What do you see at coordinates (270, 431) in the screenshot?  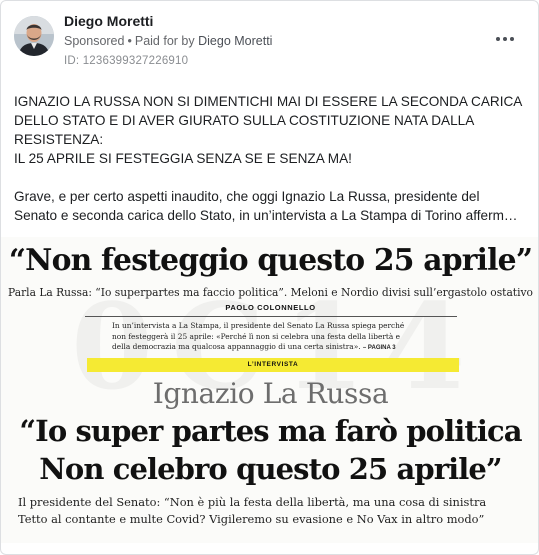 I see `clipping-quote-line-1: “Io super partes ma farò politica` at bounding box center [270, 431].